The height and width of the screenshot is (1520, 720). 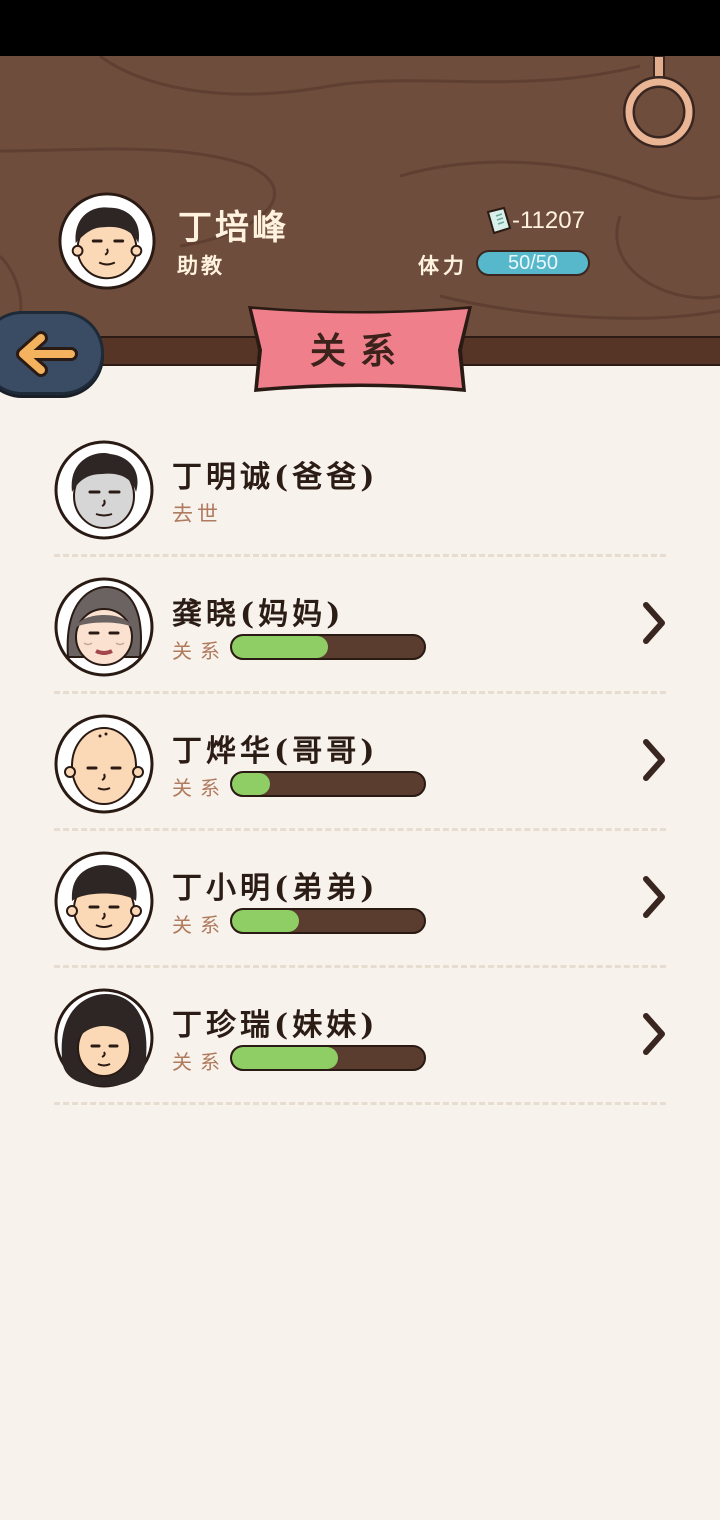 I want to click on back-button, so click(x=52, y=353).